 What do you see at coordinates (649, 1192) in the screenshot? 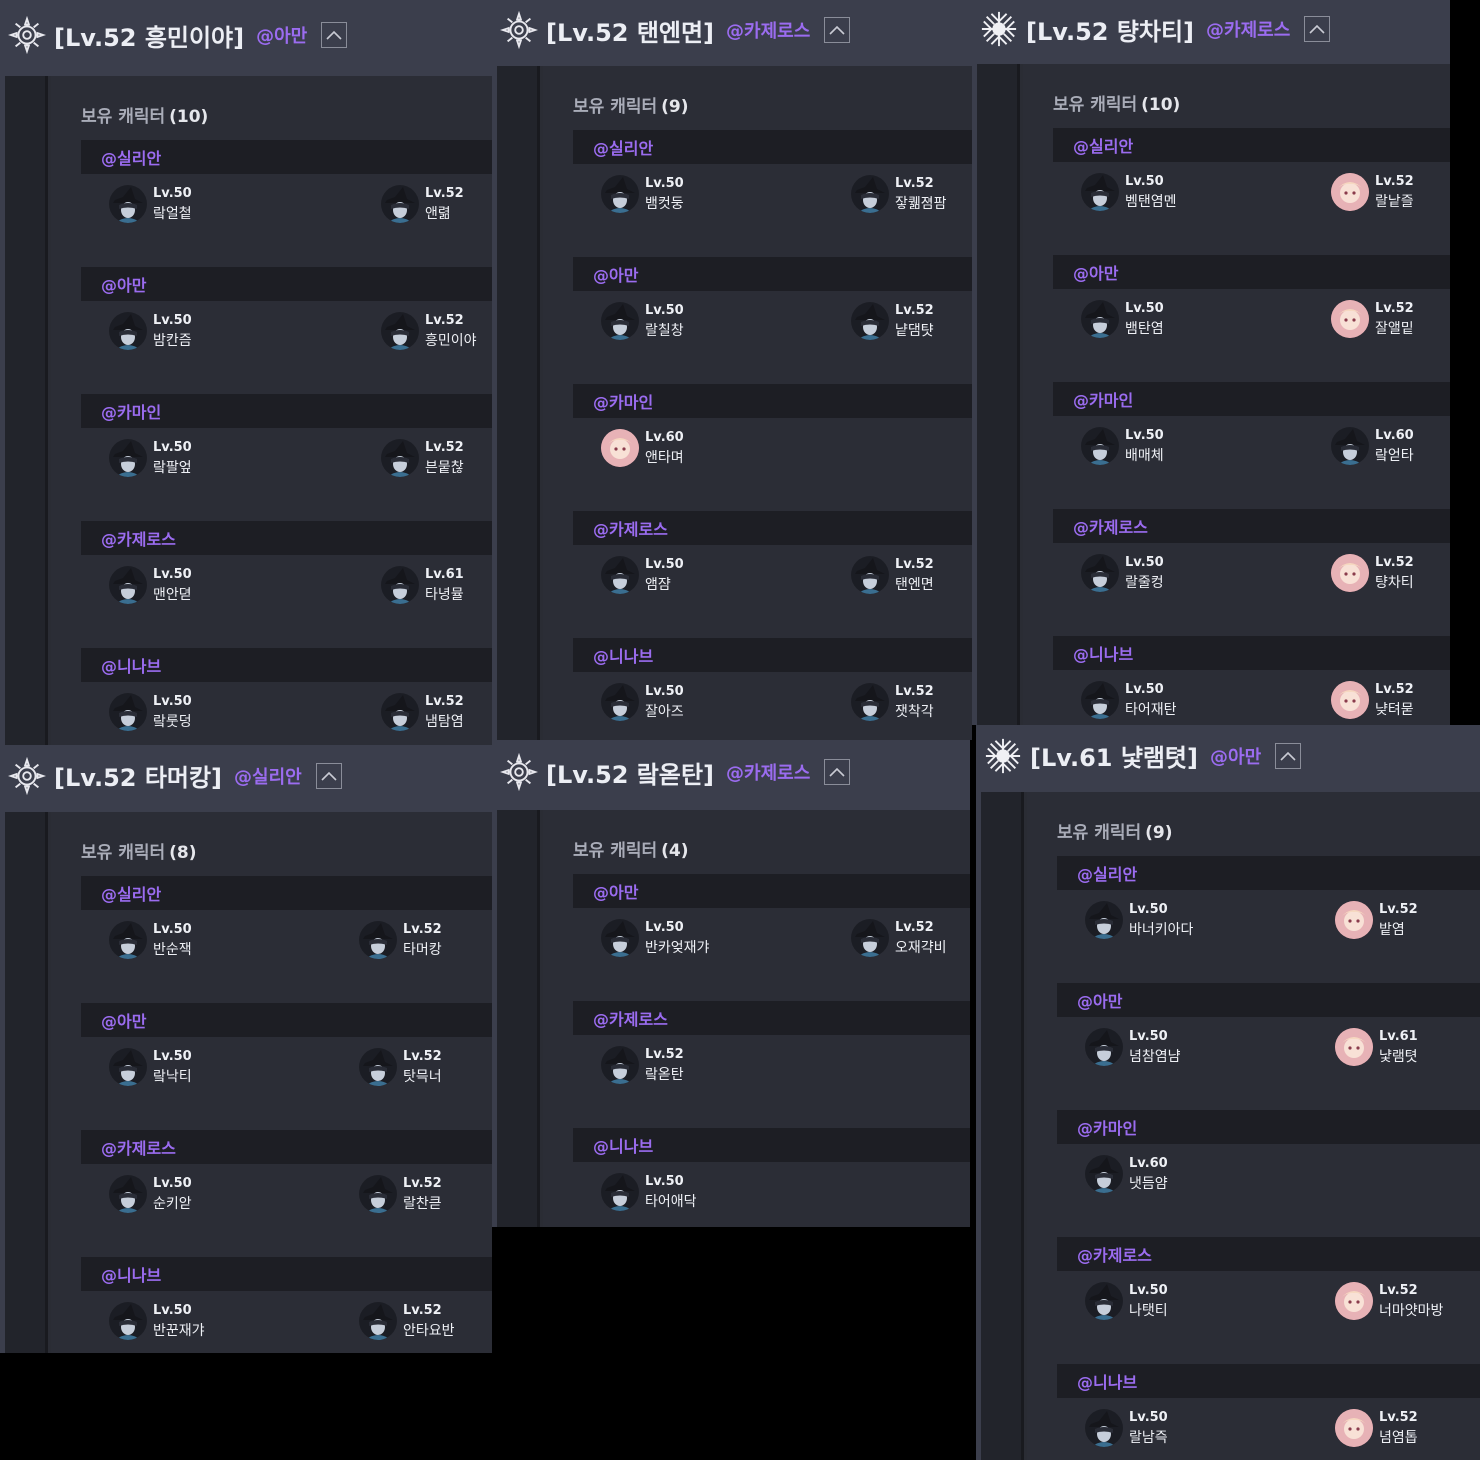
I see `character-entry: Lv.50 타어애닥` at bounding box center [649, 1192].